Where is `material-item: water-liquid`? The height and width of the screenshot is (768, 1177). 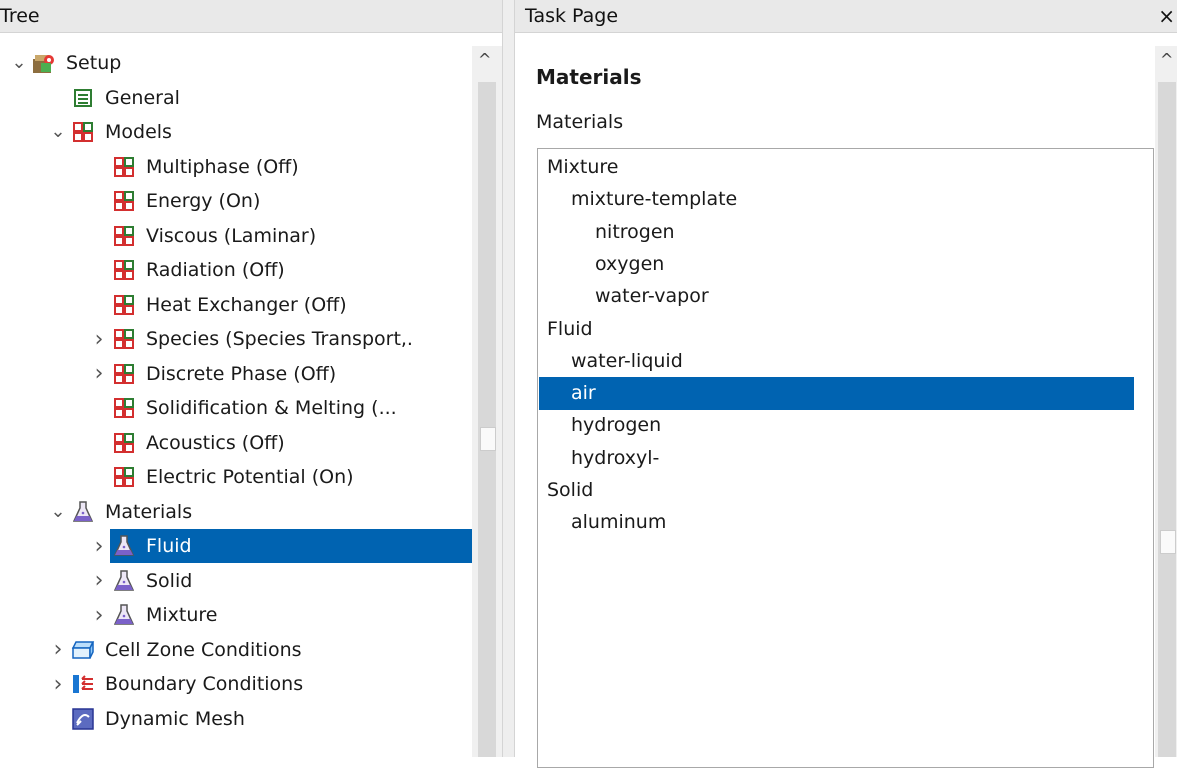
material-item: water-liquid is located at coordinates (836, 361).